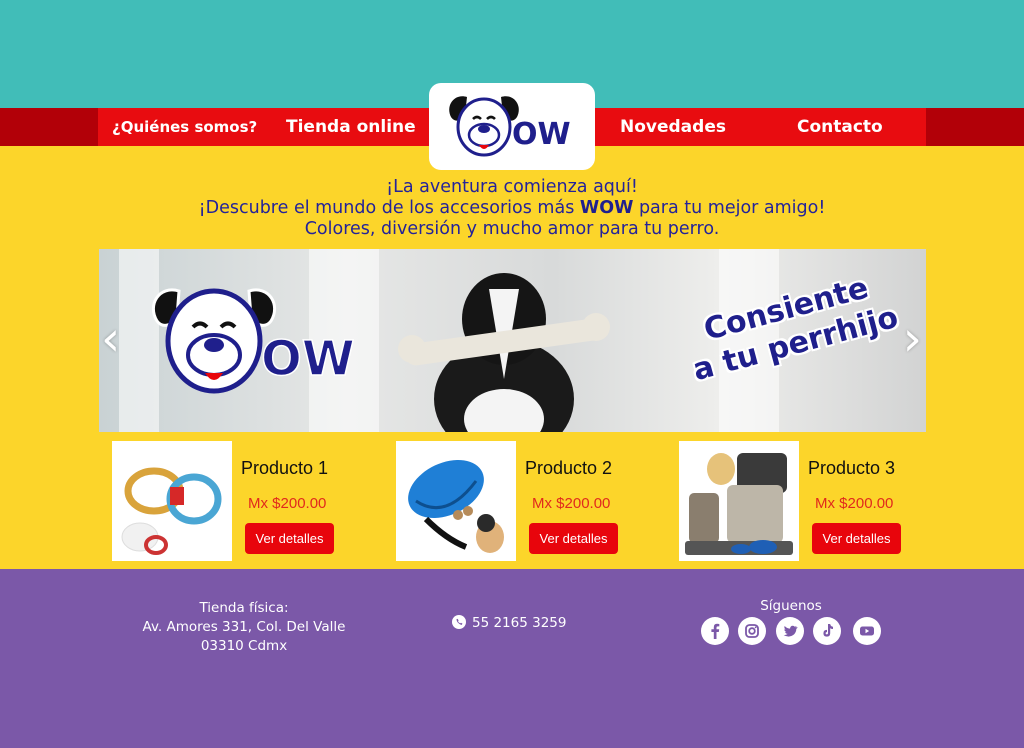 This screenshot has height=748, width=1024. What do you see at coordinates (172, 501) in the screenshot?
I see `product-image-rope-toy` at bounding box center [172, 501].